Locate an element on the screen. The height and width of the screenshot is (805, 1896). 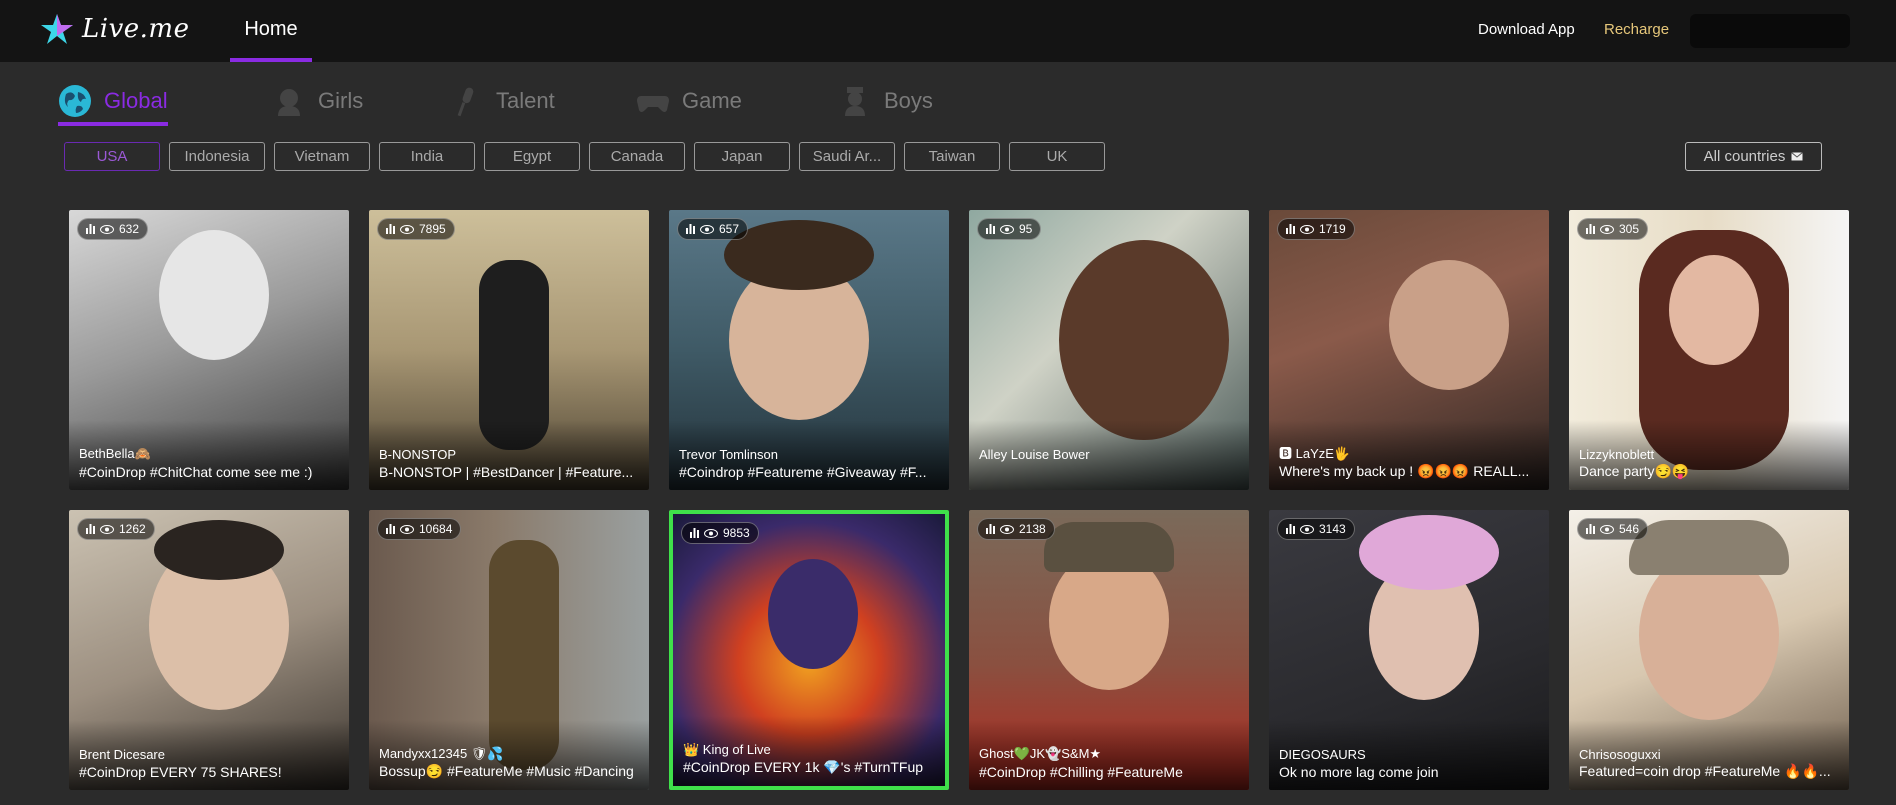
viewer-count: 2138 is located at coordinates (1032, 529).